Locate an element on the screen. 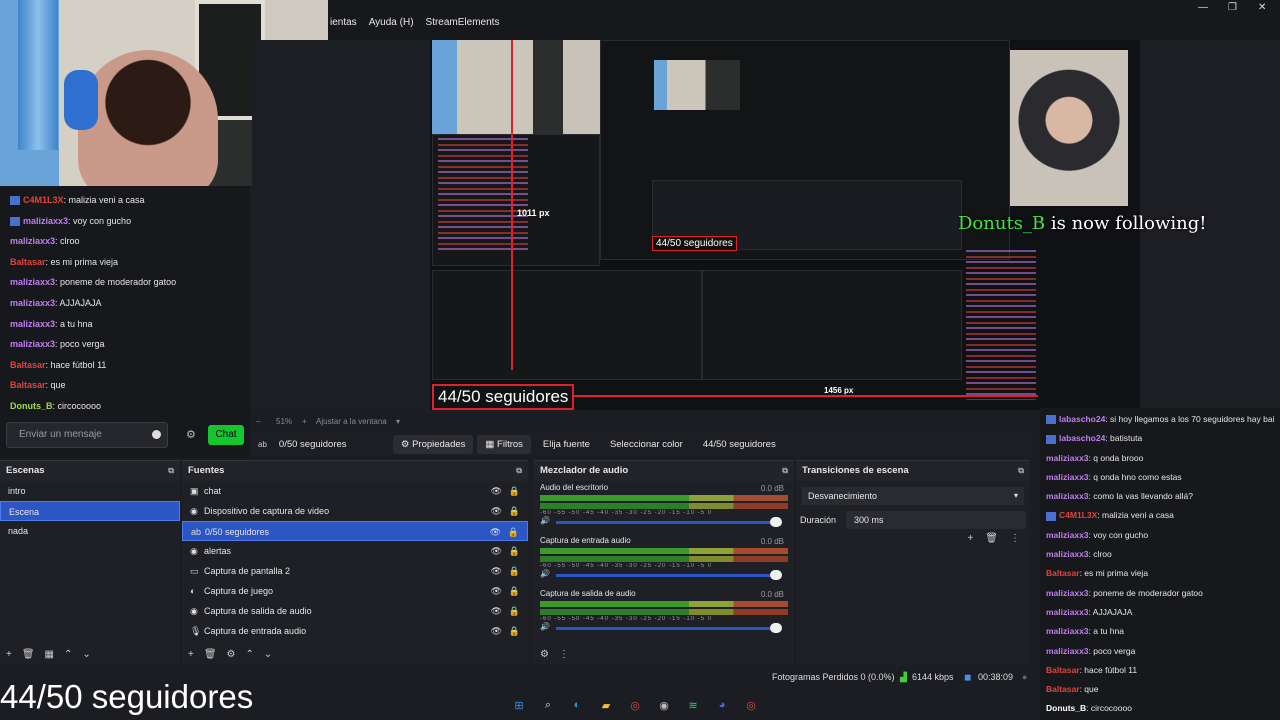 This screenshot has width=1280, height=720. emote-icon is located at coordinates (156, 434).